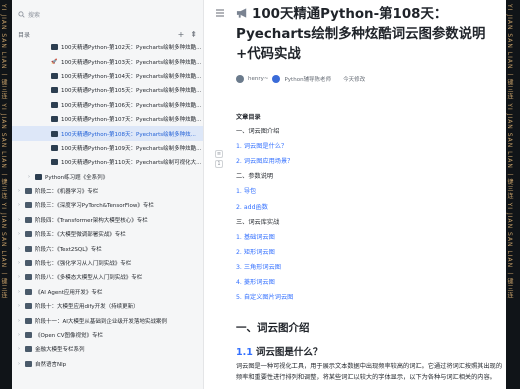 This screenshot has width=520, height=389. Describe the element at coordinates (107, 220) in the screenshot. I see `sidebar-item: › 阶段四：《Transformer架构大模型核心》专栏` at that location.